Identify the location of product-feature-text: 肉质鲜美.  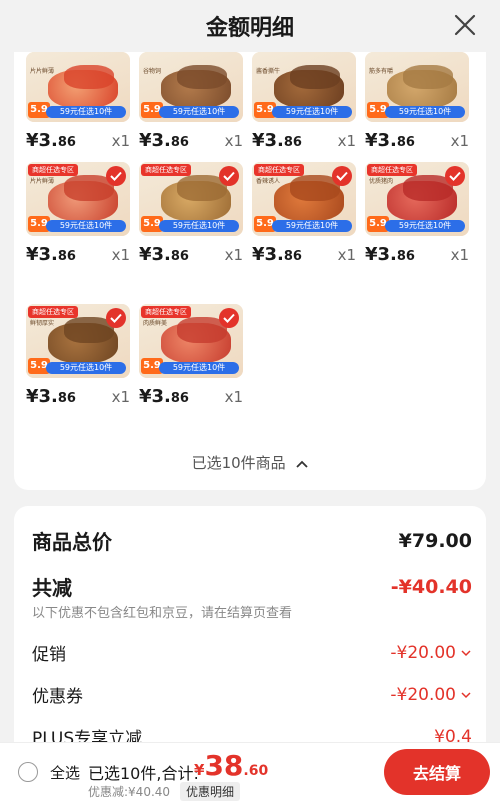
(155, 323).